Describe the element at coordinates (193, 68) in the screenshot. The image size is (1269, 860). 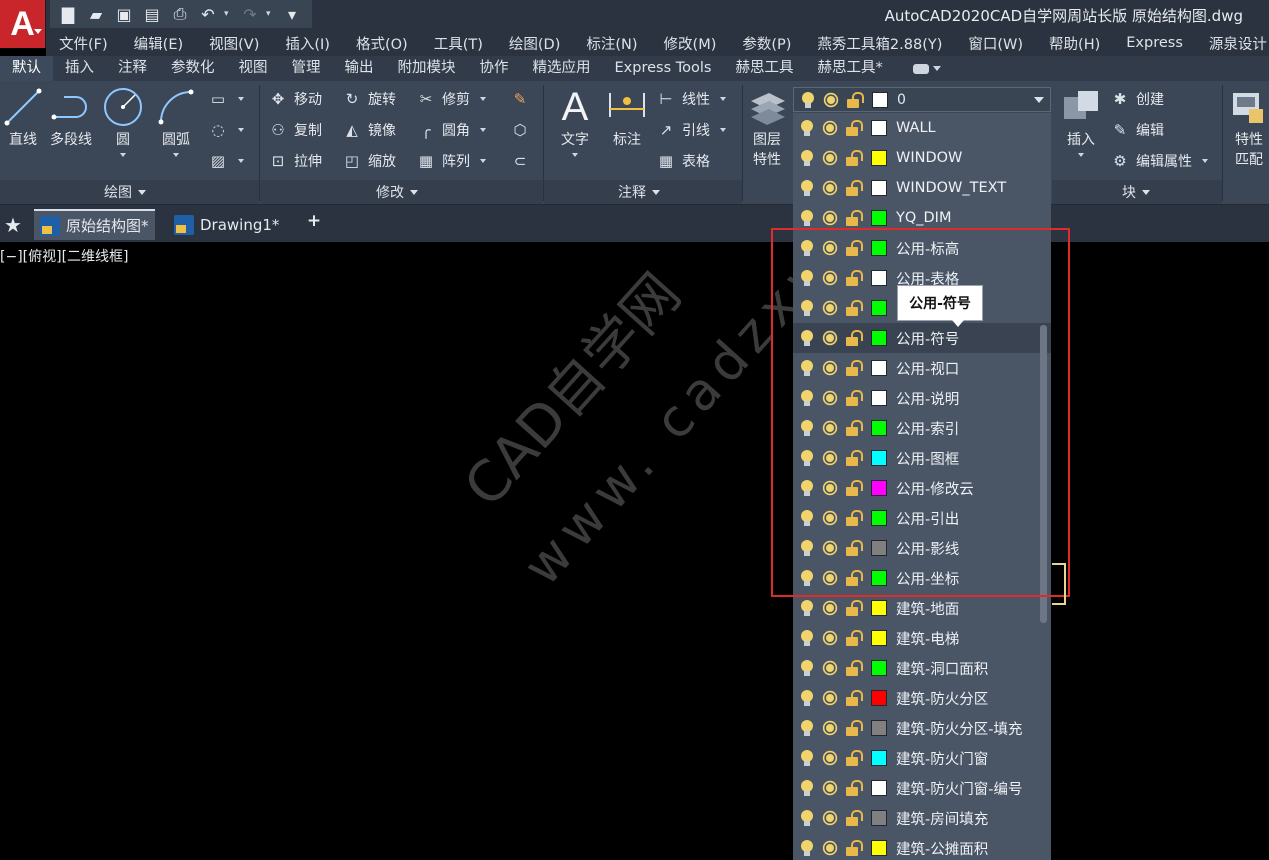
I see `ribbon-tab: 参数化` at that location.